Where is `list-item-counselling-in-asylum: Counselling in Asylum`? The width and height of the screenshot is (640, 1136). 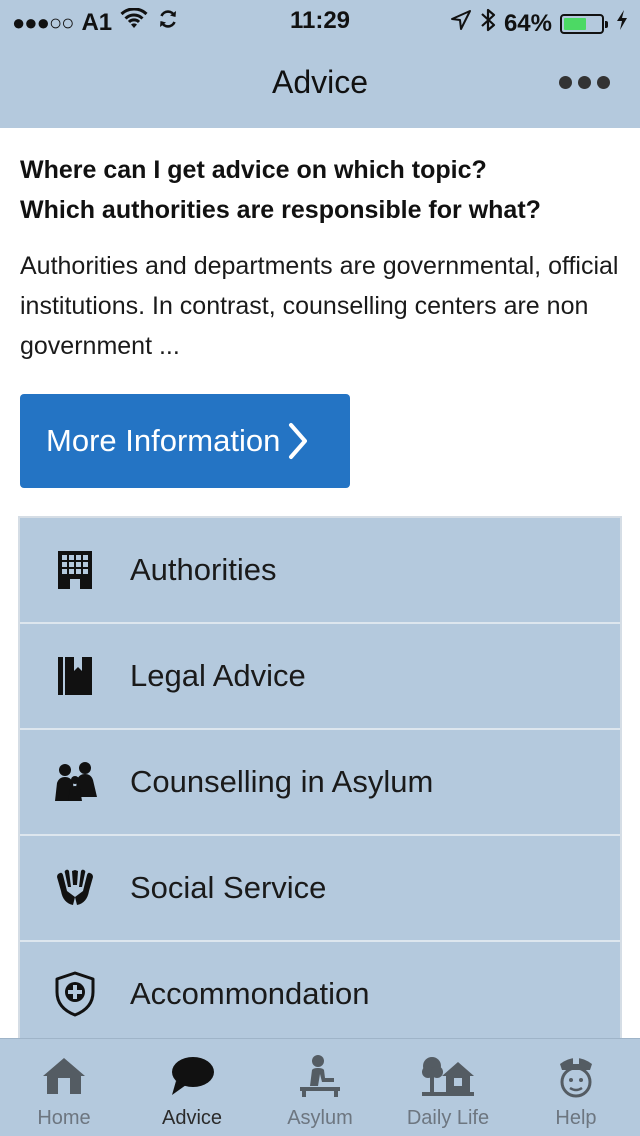 list-item-counselling-in-asylum: Counselling in Asylum is located at coordinates (320, 783).